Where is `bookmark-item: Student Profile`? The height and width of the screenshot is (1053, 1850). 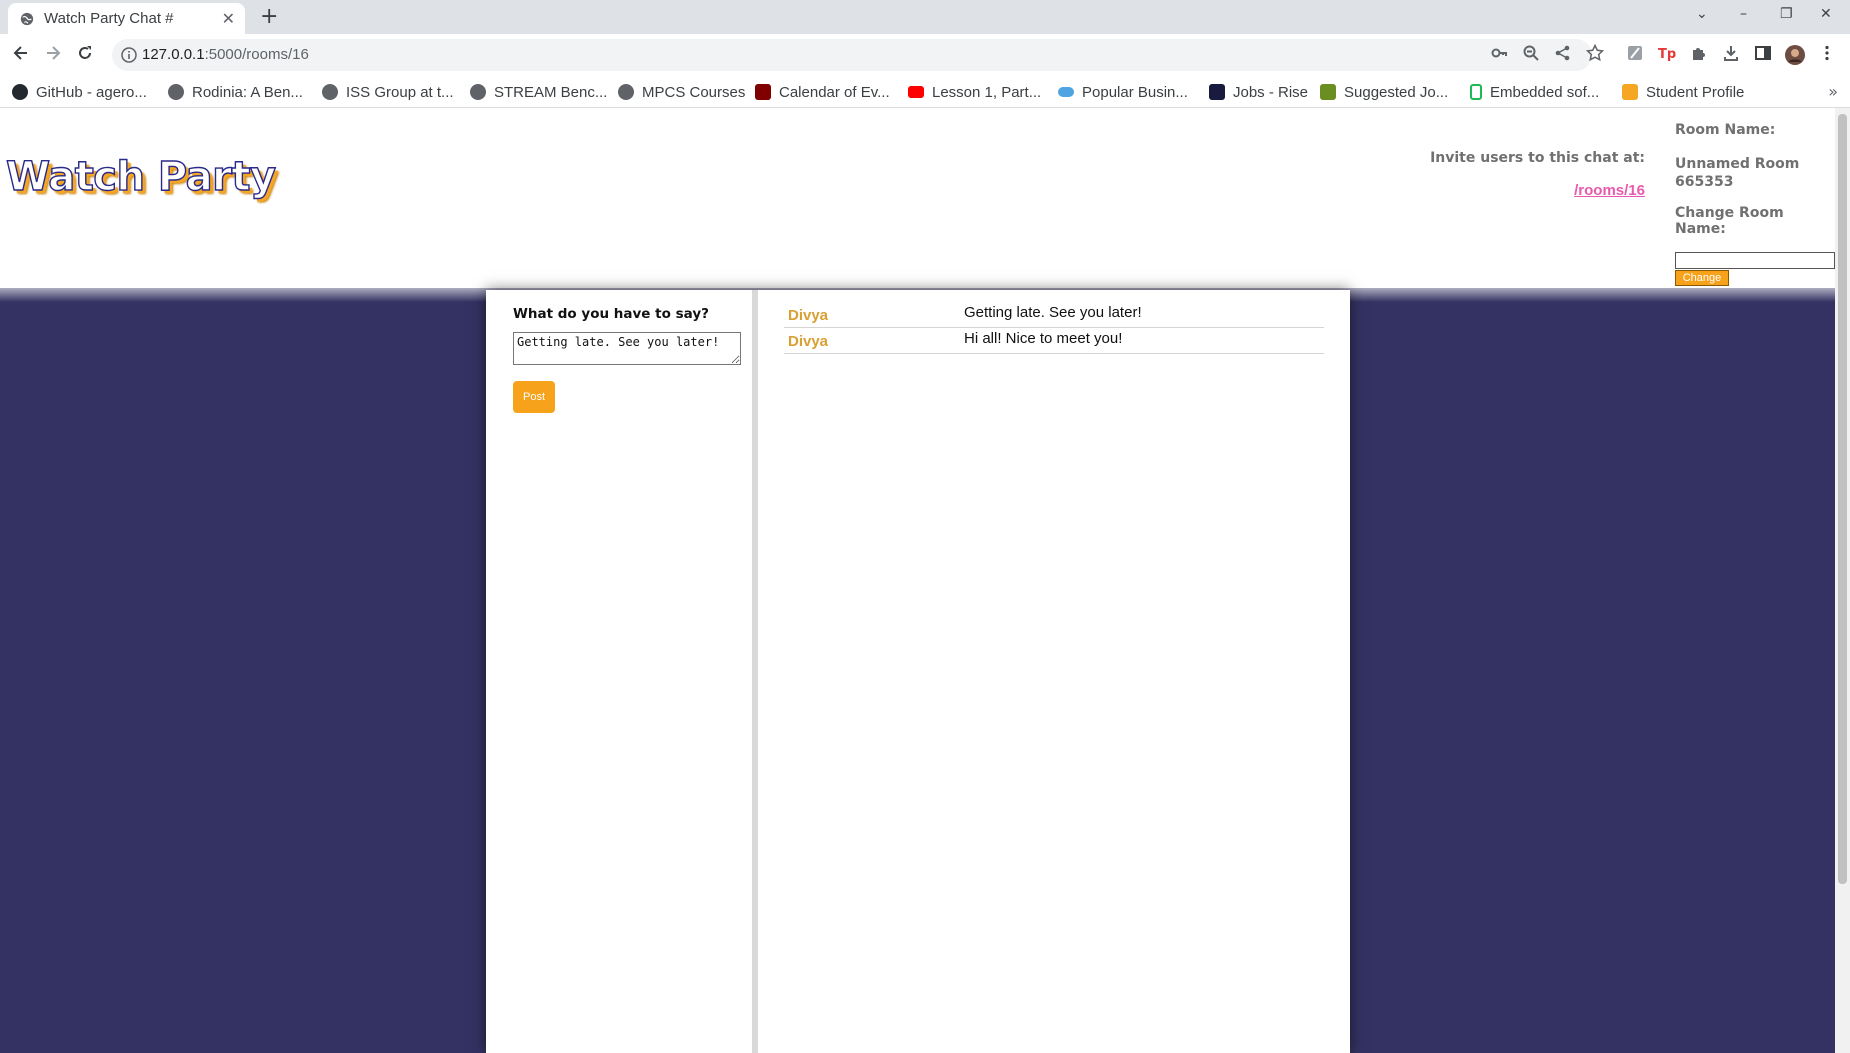
bookmark-item: Student Profile is located at coordinates (1683, 92).